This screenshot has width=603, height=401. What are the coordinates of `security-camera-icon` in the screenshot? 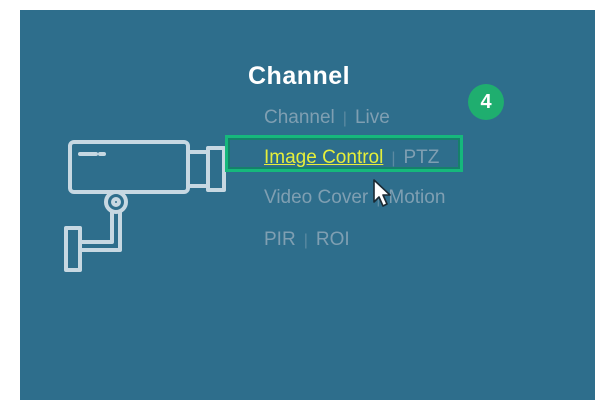 It's located at (145, 206).